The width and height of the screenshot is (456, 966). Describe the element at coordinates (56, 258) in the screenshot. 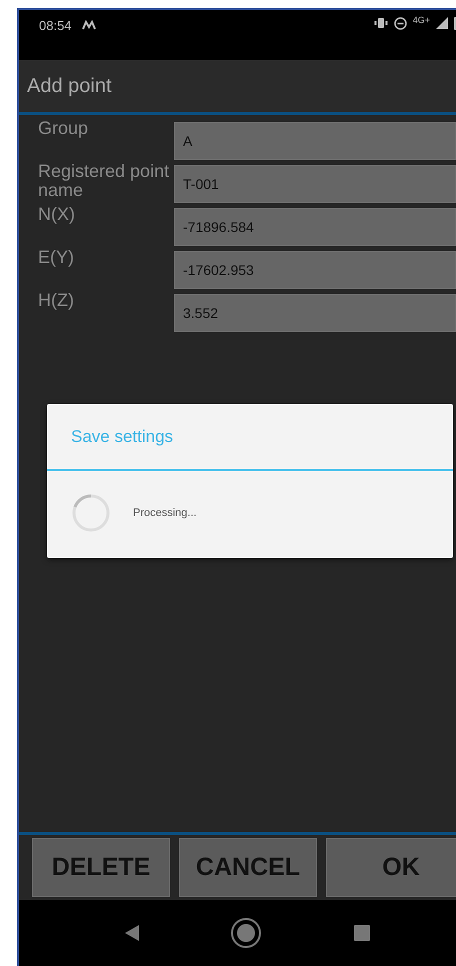

I see `field-label: E(Y)` at that location.